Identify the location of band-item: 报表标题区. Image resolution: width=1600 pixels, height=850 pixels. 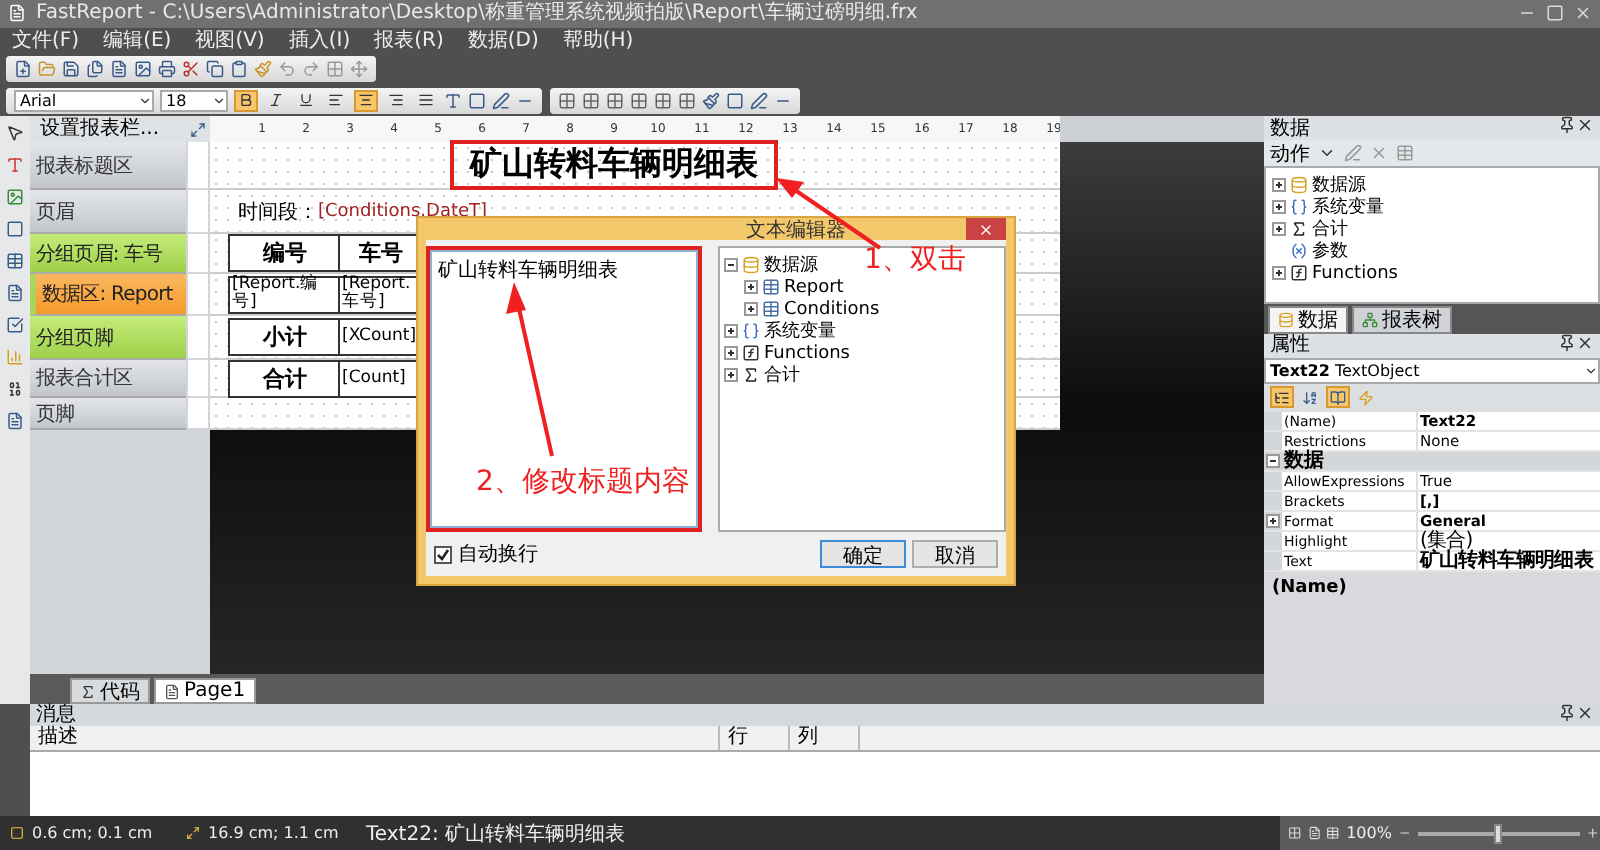
(108, 166).